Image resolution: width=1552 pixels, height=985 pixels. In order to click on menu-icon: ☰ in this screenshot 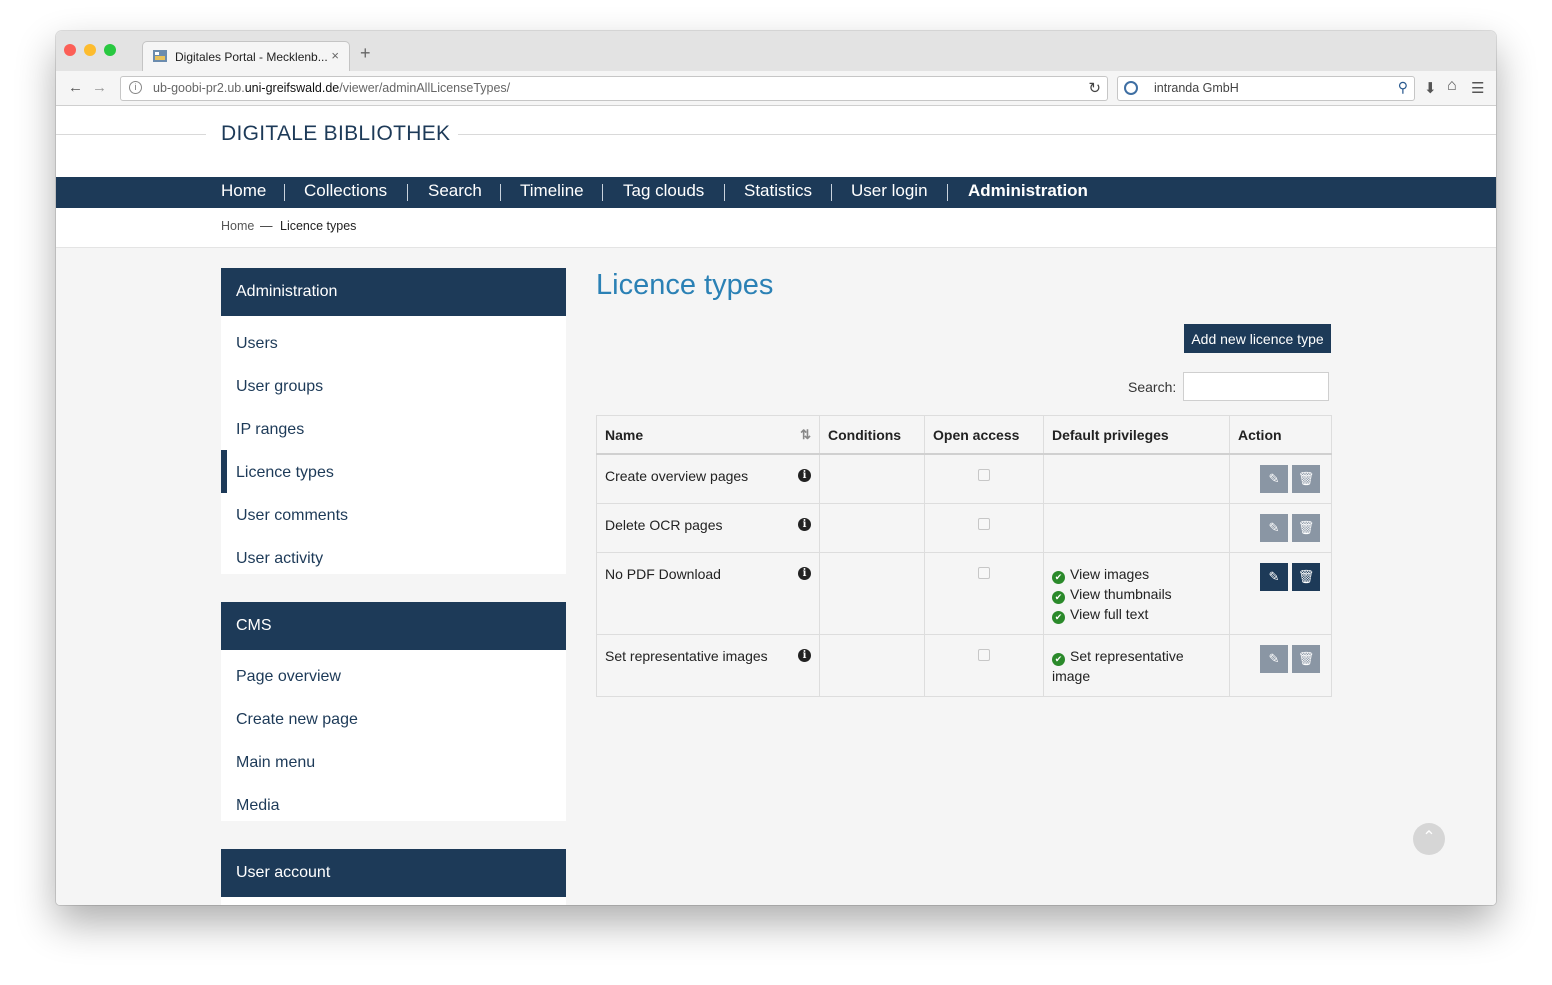, I will do `click(1477, 88)`.